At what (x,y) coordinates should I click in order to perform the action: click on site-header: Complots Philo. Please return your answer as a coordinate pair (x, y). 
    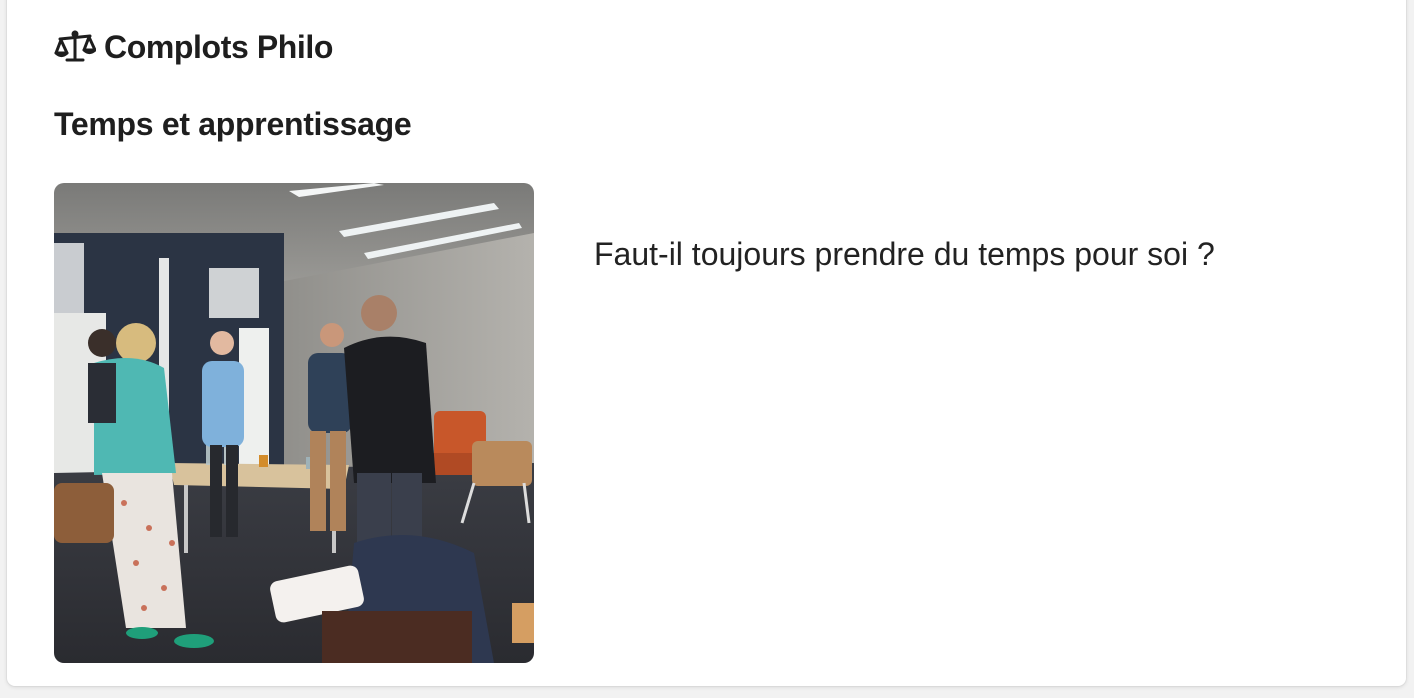
    Looking at the image, I should click on (193, 47).